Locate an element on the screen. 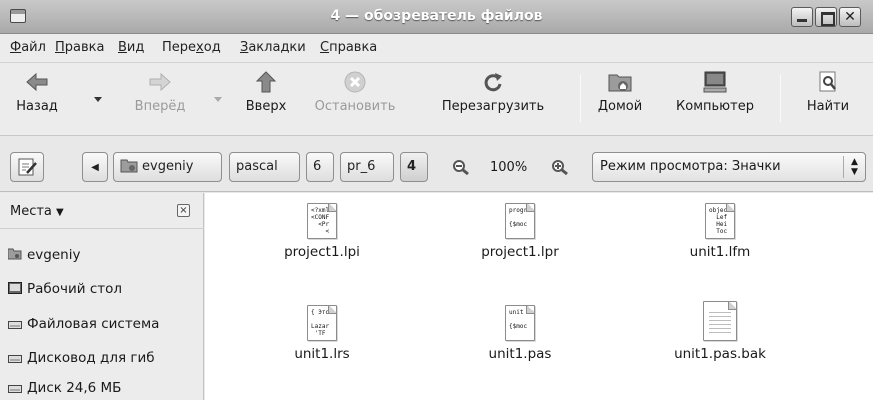 Image resolution: width=873 pixels, height=400 pixels. path-segment-pr_6: pr_6 is located at coordinates (367, 167).